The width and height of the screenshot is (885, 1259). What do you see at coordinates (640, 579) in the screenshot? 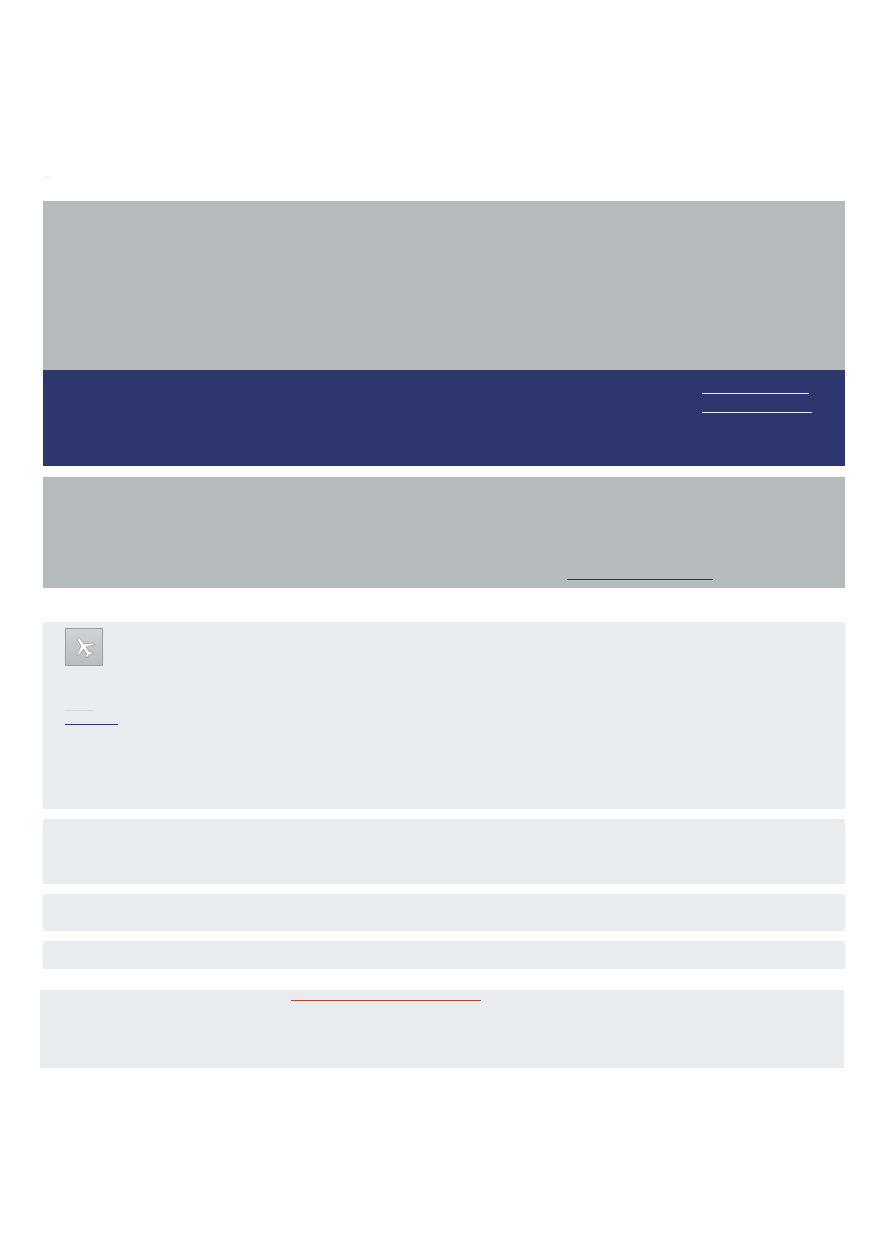
I see `notice-link` at bounding box center [640, 579].